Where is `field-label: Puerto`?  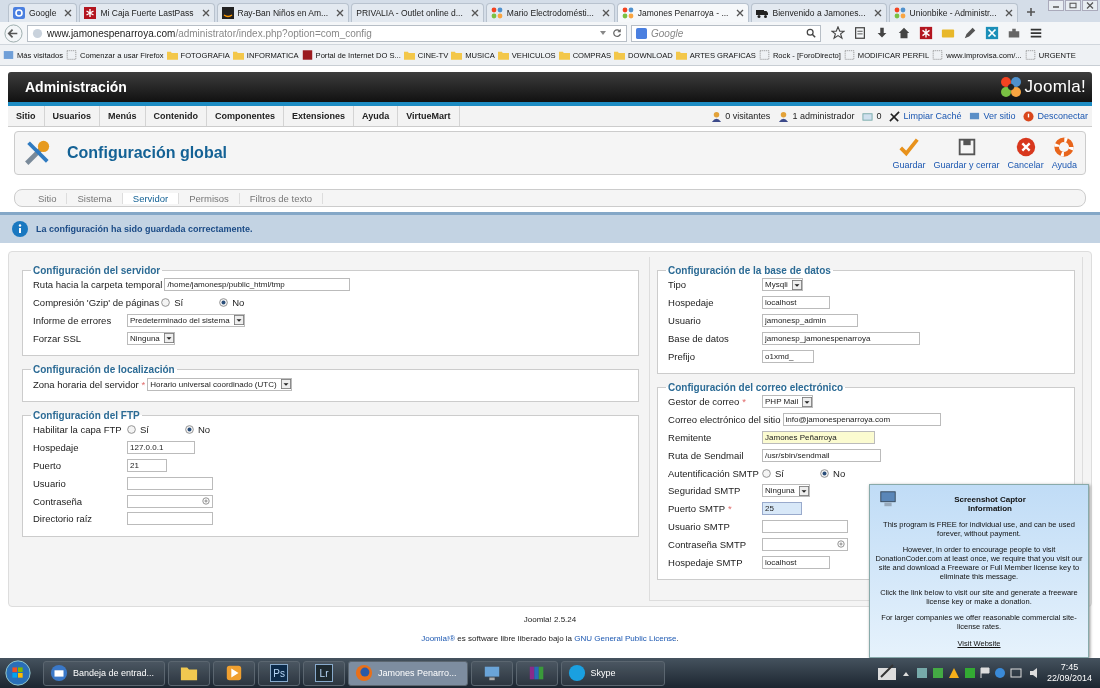
field-label: Puerto is located at coordinates (47, 465).